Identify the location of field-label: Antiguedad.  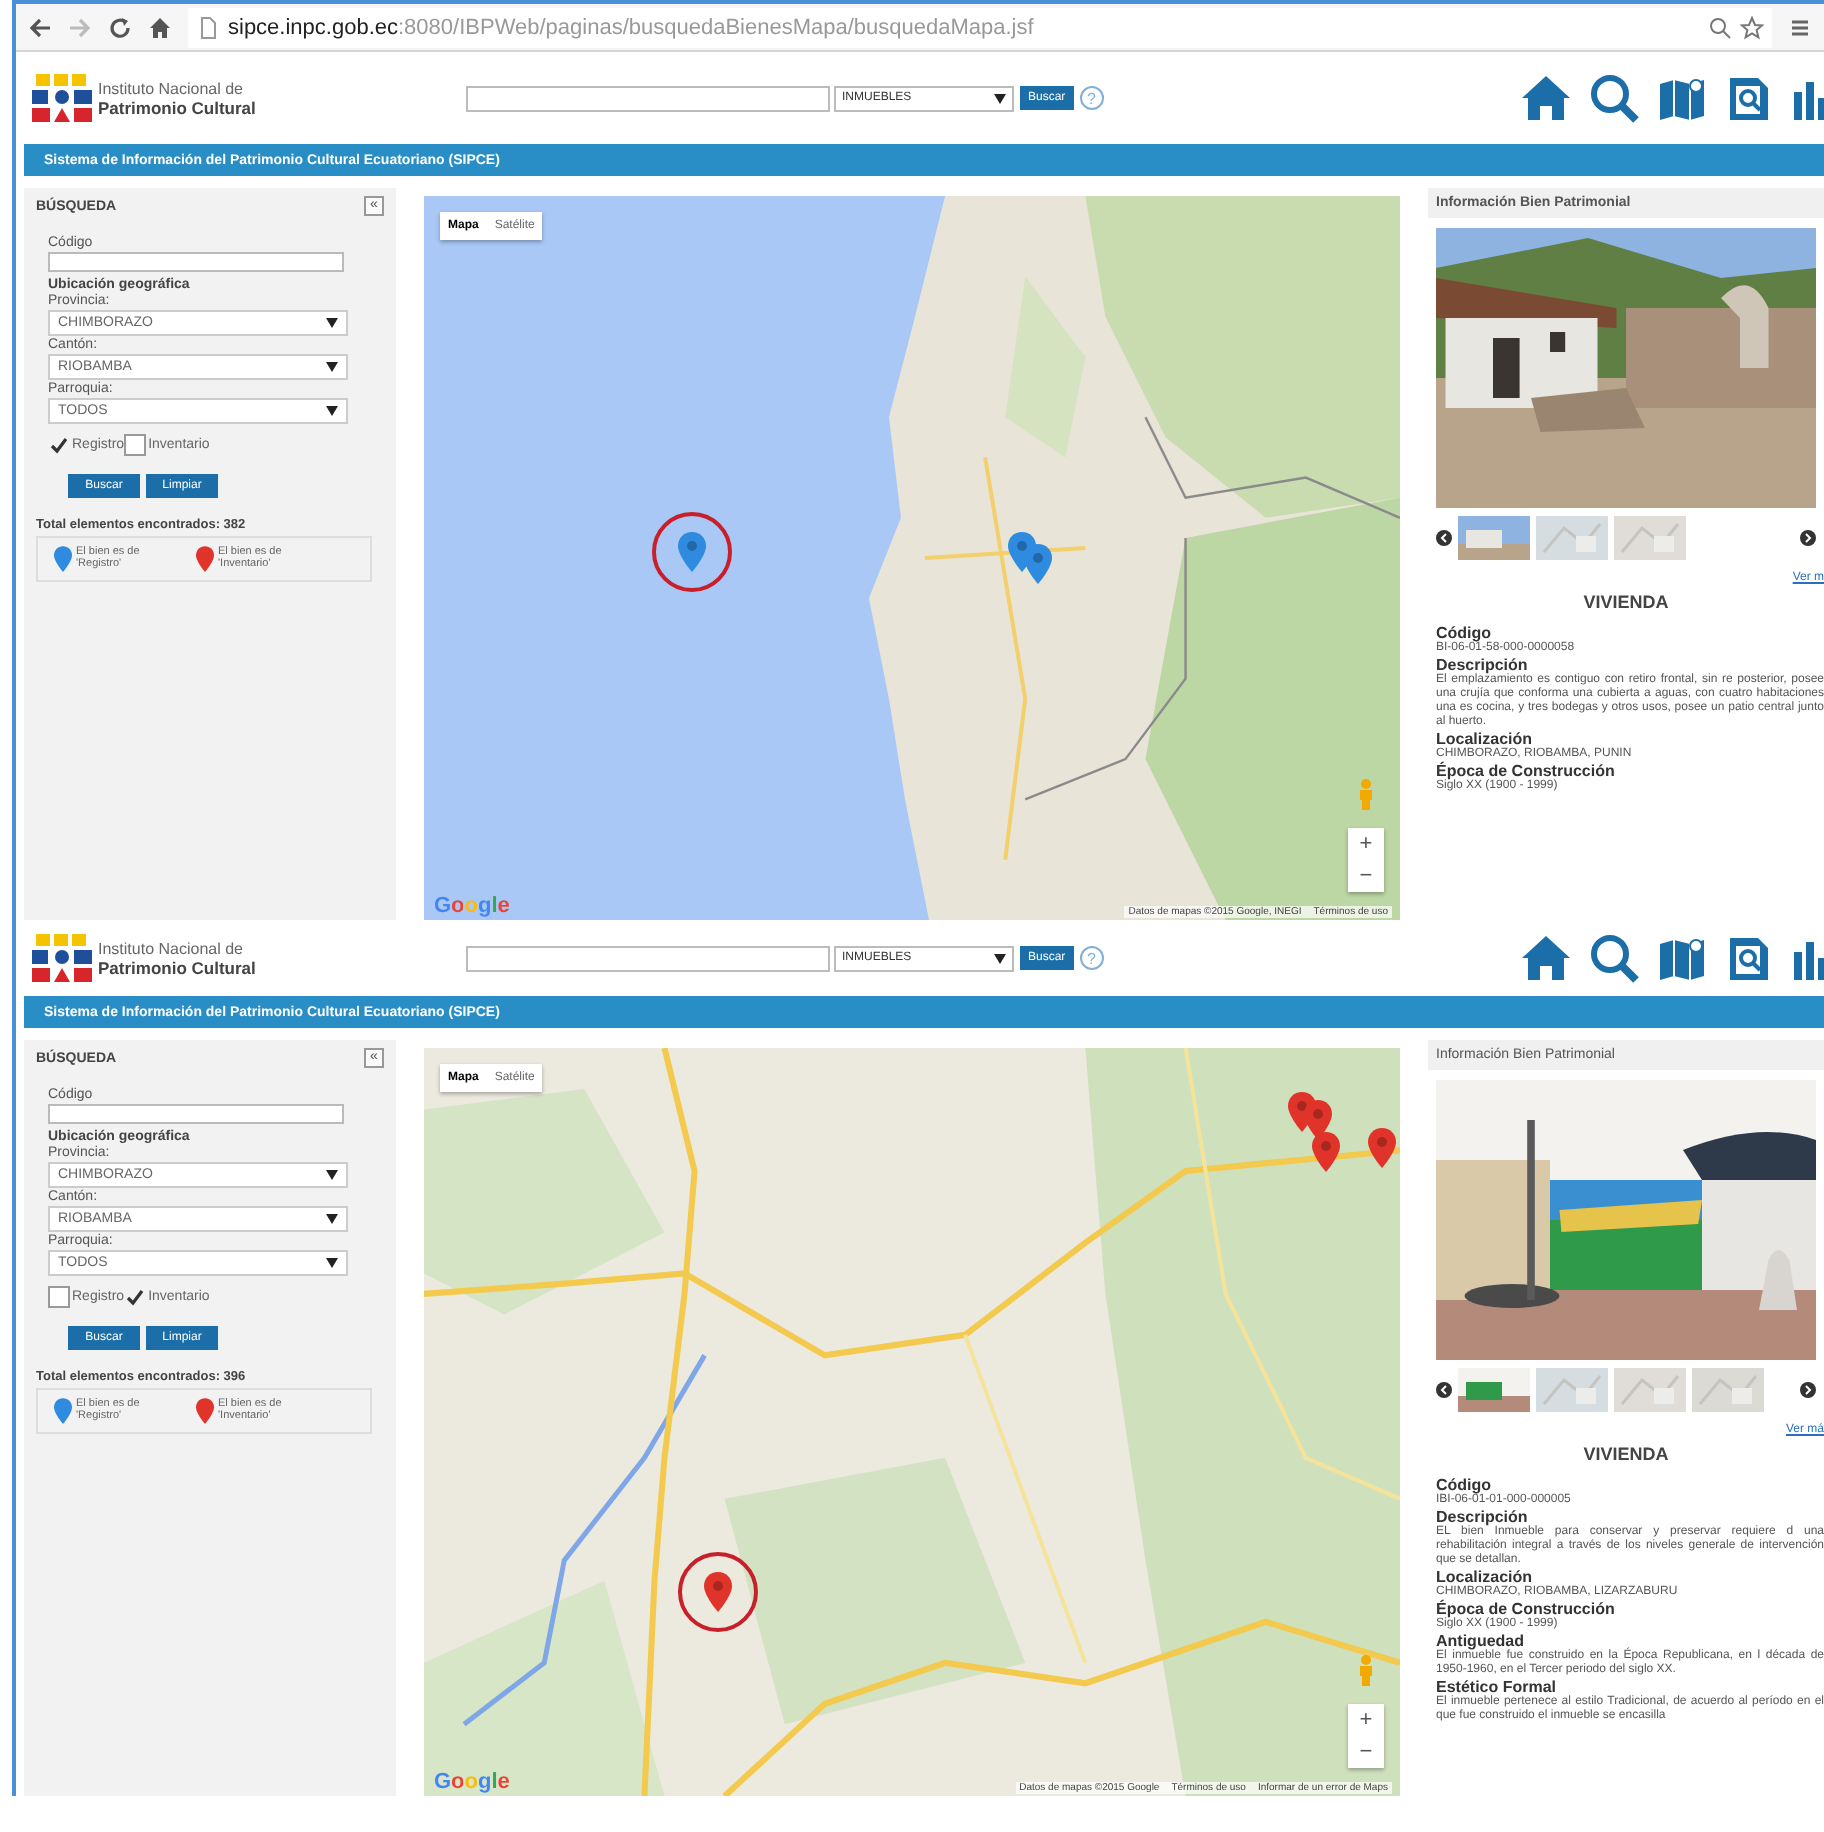
(1480, 1641).